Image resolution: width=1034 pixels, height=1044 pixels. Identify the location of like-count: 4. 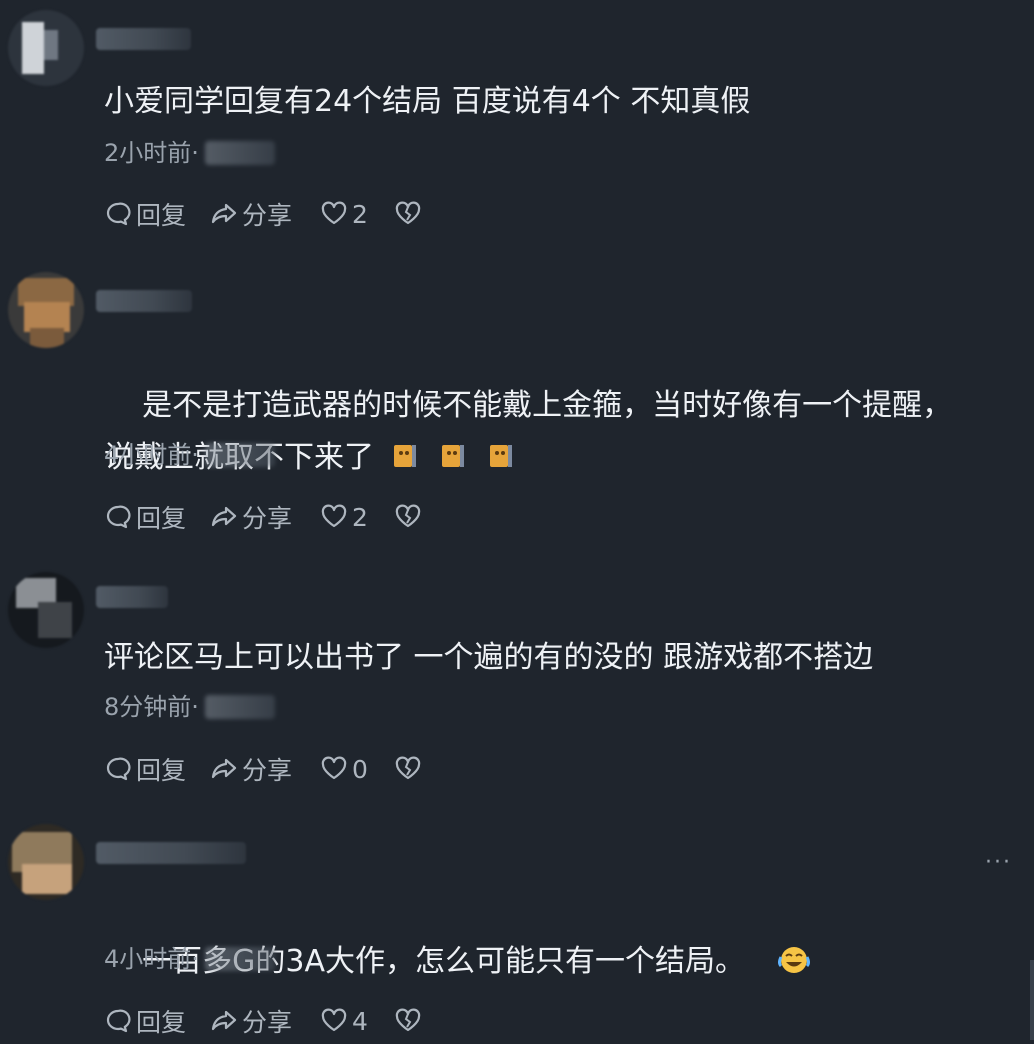
(360, 1021).